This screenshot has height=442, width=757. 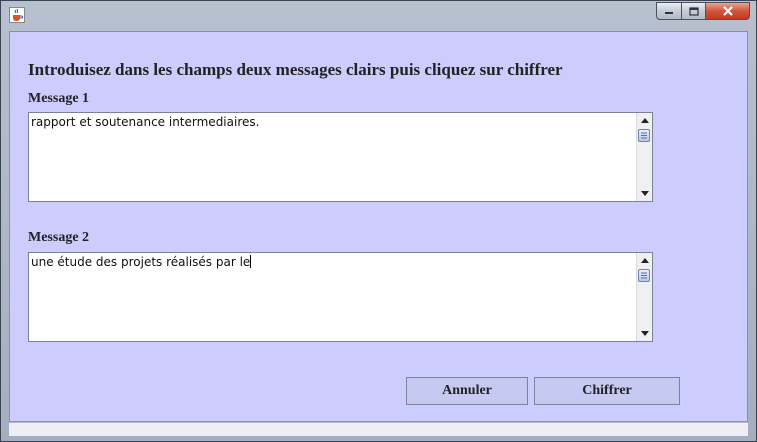 What do you see at coordinates (17, 15) in the screenshot?
I see `java-cup-icon` at bounding box center [17, 15].